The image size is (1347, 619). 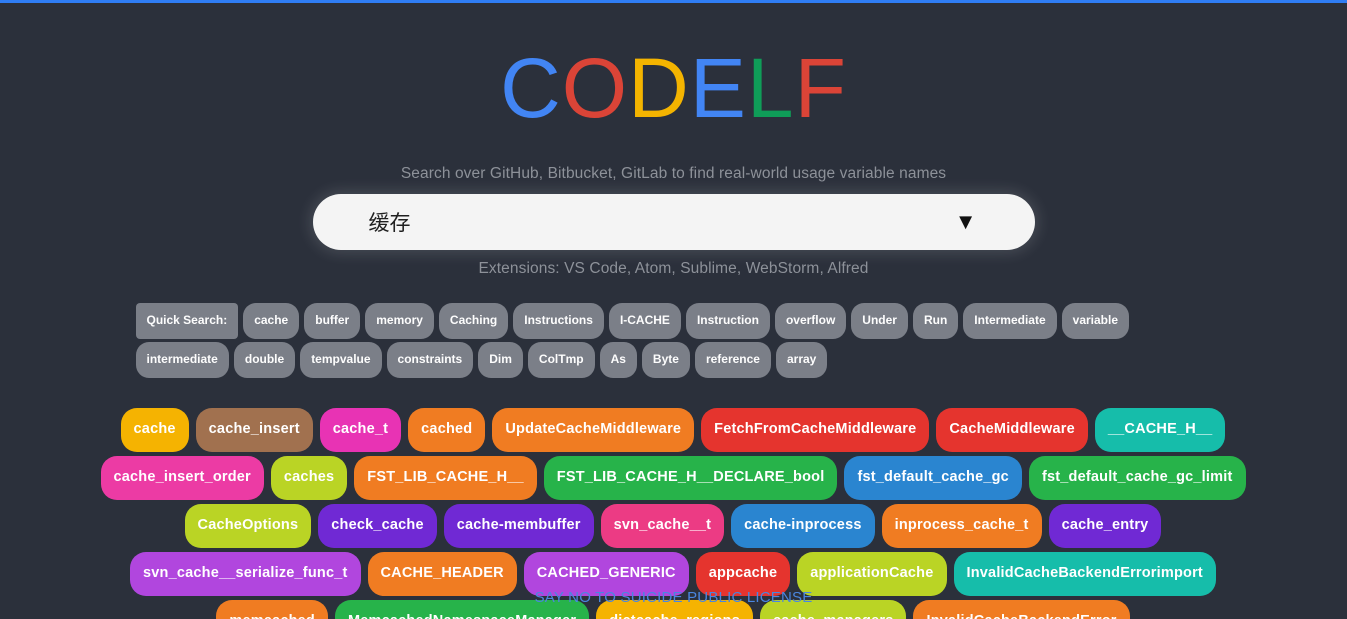 I want to click on result-tag: cache-inprocess, so click(x=803, y=526).